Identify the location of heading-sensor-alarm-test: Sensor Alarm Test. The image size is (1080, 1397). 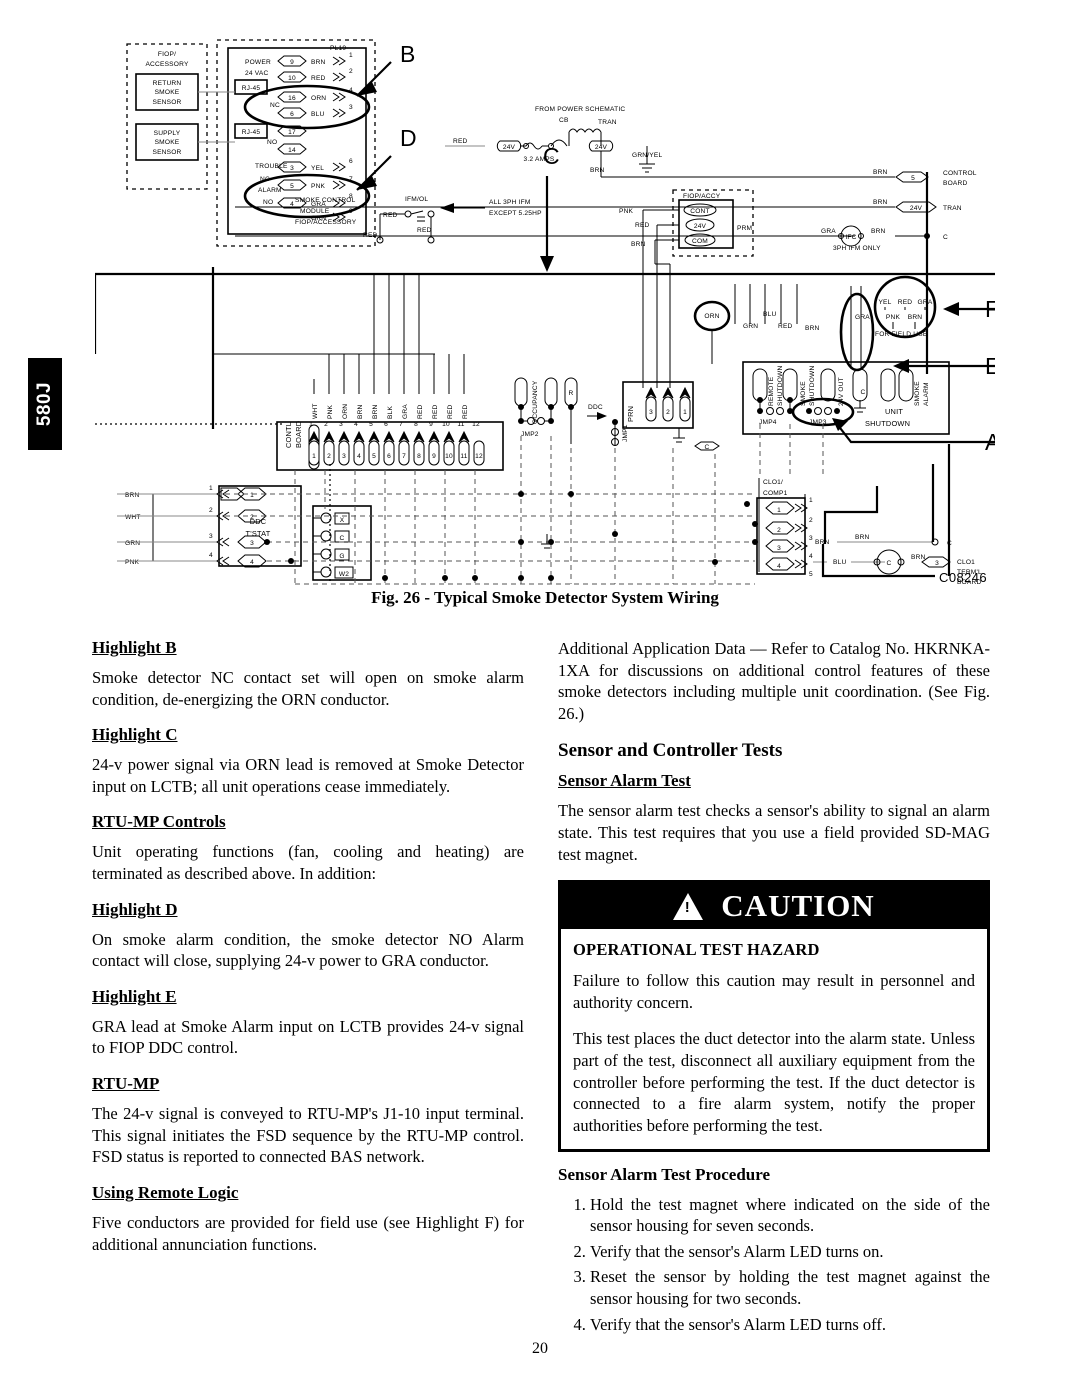
(624, 781).